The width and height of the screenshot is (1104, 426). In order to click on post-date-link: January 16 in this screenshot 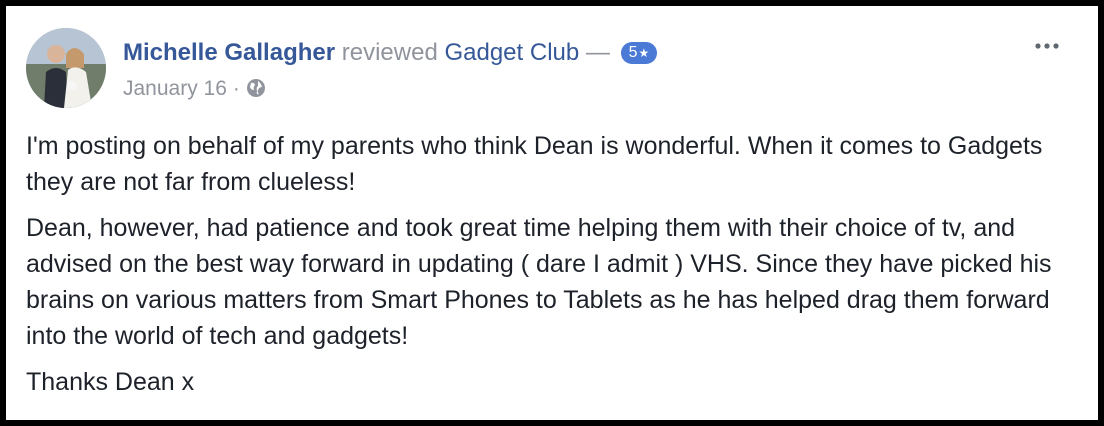, I will do `click(175, 88)`.